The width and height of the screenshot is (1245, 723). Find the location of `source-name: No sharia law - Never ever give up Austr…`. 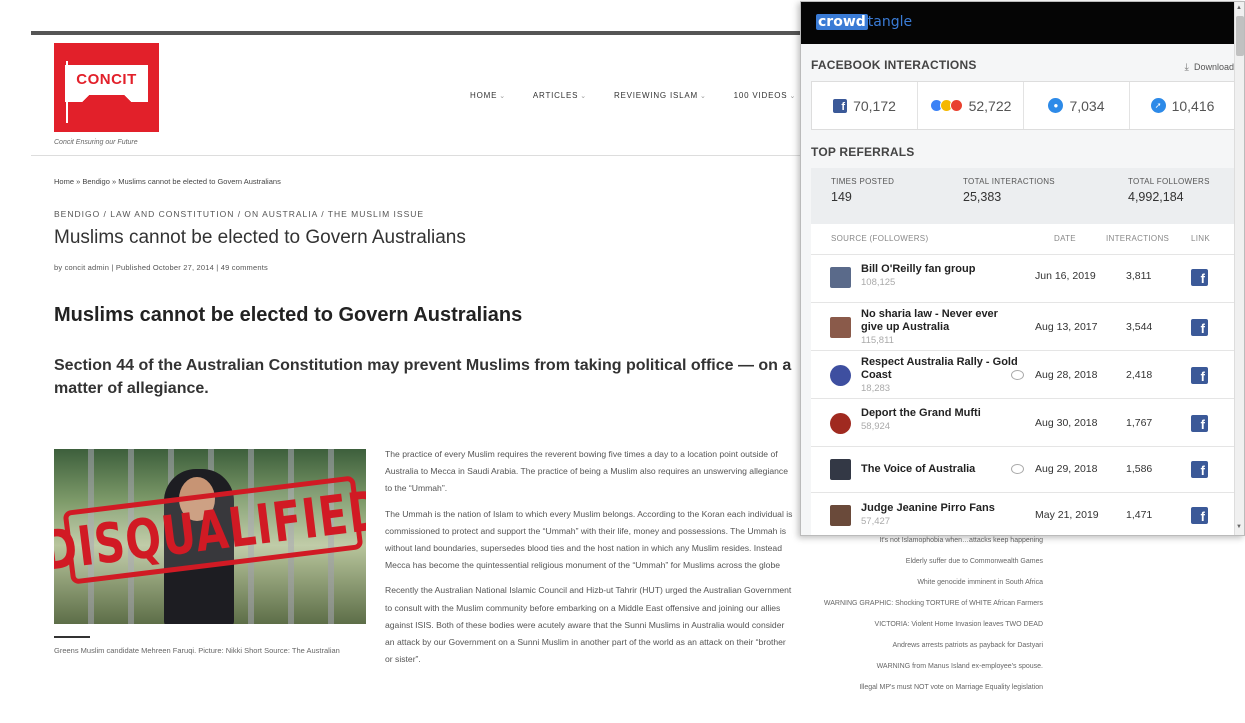

source-name: No sharia law - Never ever give up Austr… is located at coordinates (941, 321).